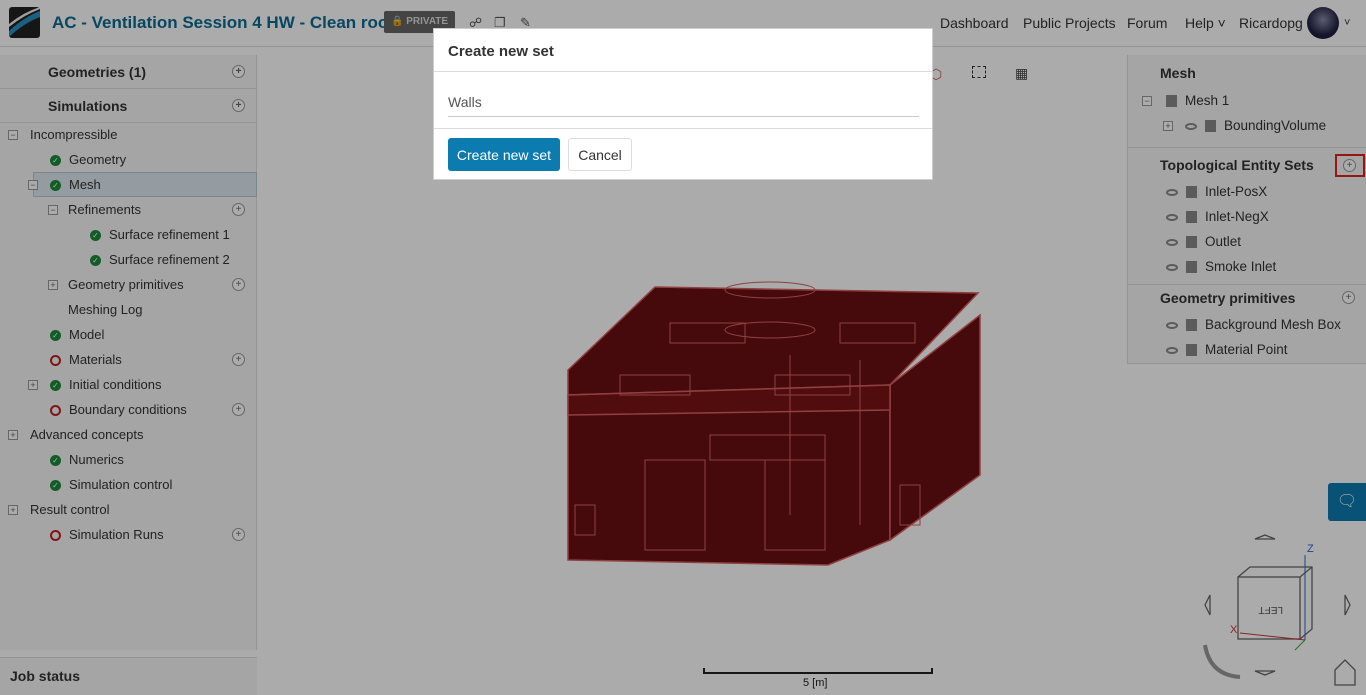 The image size is (1366, 695). I want to click on set-name-input, so click(683, 102).